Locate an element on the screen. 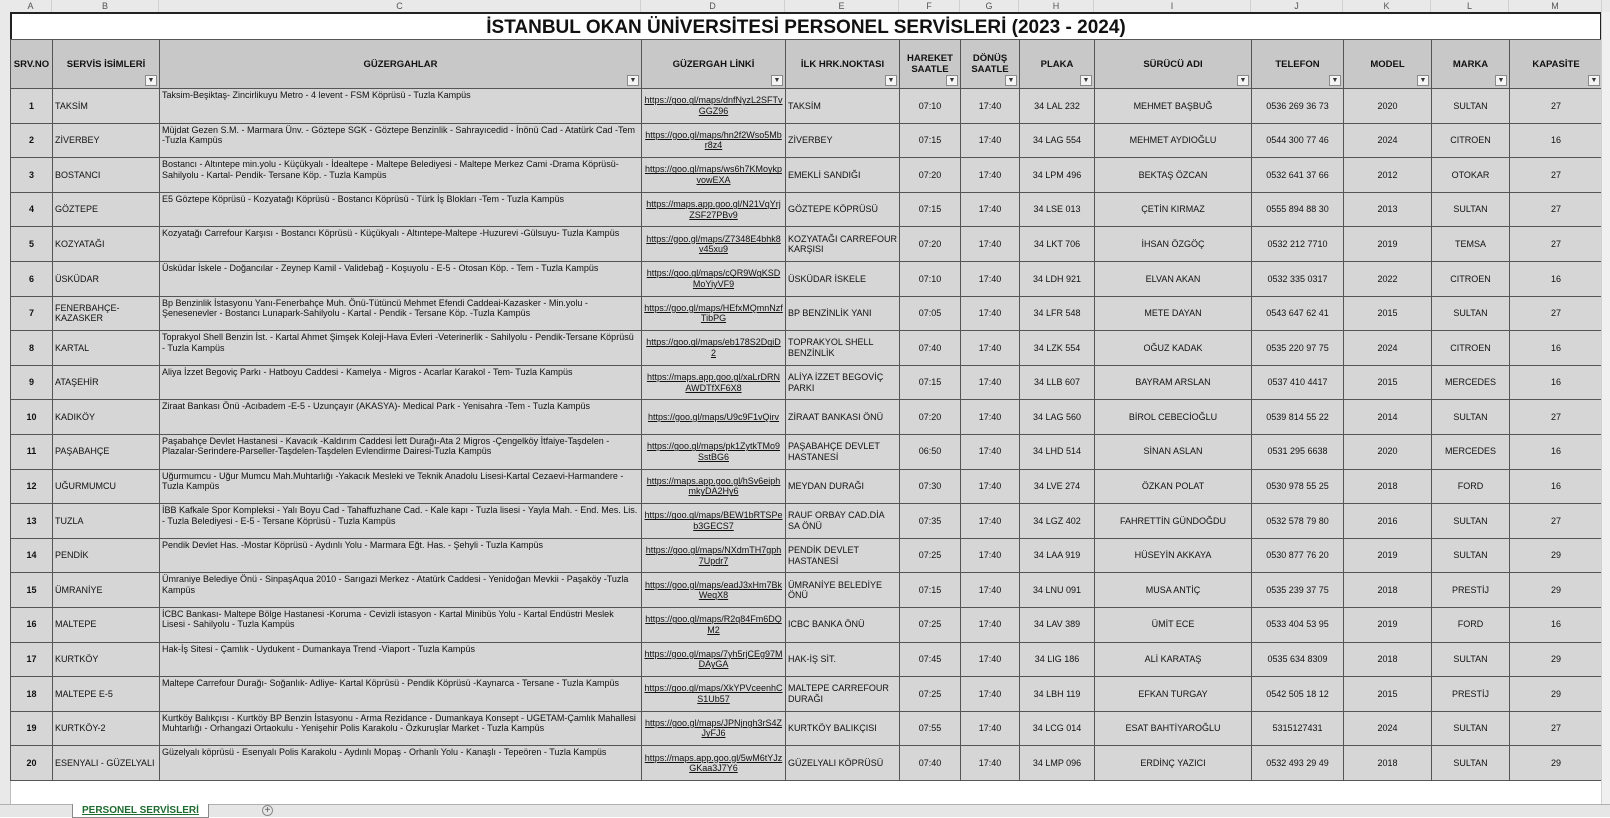  cell-driver: EFKAN TURGAY is located at coordinates (1173, 694).